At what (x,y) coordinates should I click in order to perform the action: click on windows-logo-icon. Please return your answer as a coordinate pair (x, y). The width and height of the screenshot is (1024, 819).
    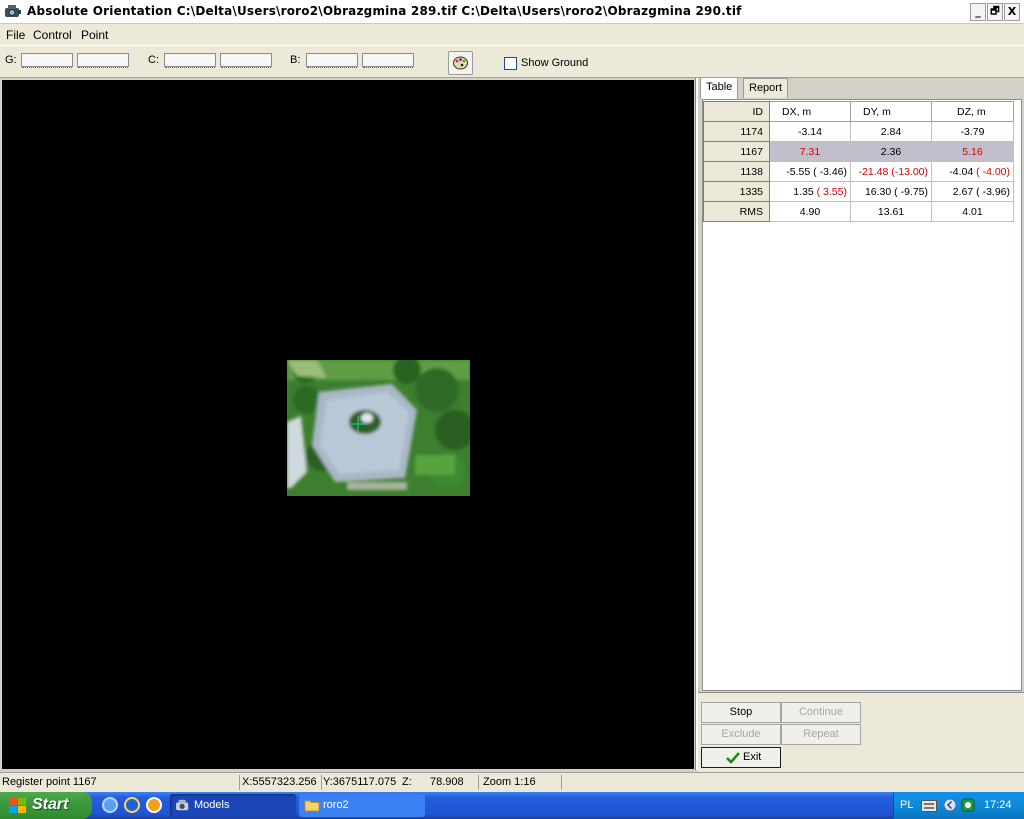
    Looking at the image, I should click on (17, 805).